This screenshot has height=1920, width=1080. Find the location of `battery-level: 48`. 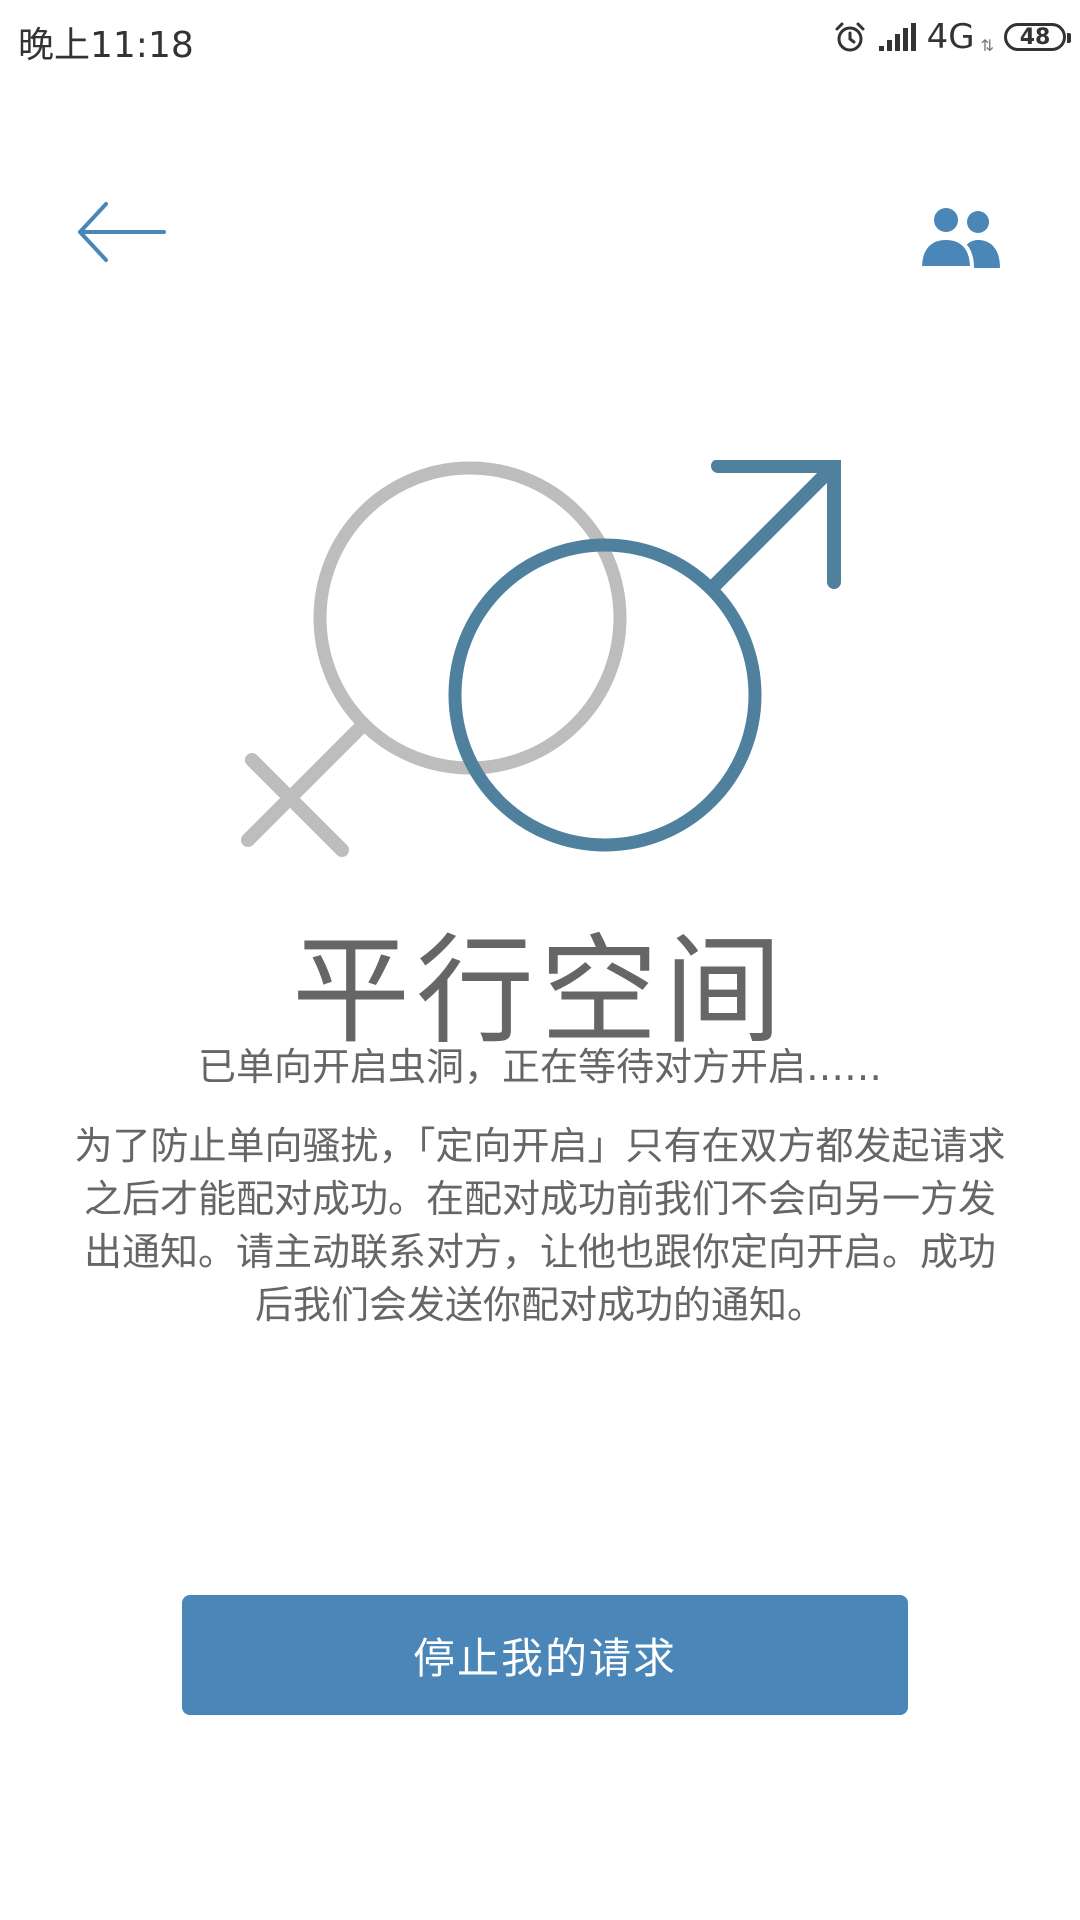

battery-level: 48 is located at coordinates (1035, 37).